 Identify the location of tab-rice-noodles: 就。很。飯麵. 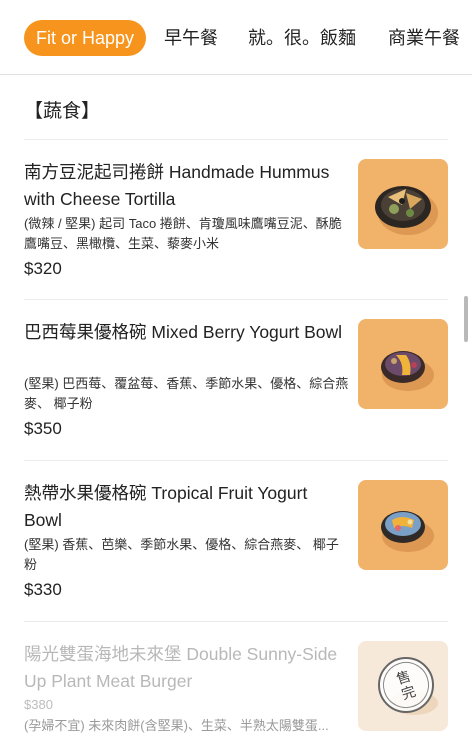
(302, 38).